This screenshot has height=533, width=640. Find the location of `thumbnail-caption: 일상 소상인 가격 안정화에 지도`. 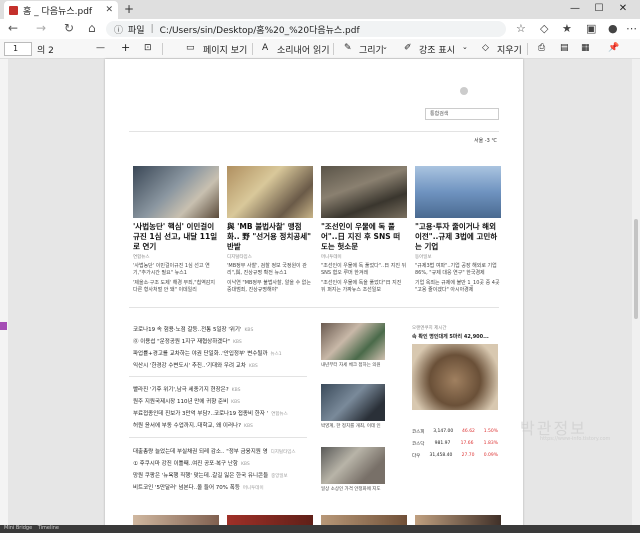

thumbnail-caption: 일상 소상인 가격 안정화에 지도 is located at coordinates (351, 489).